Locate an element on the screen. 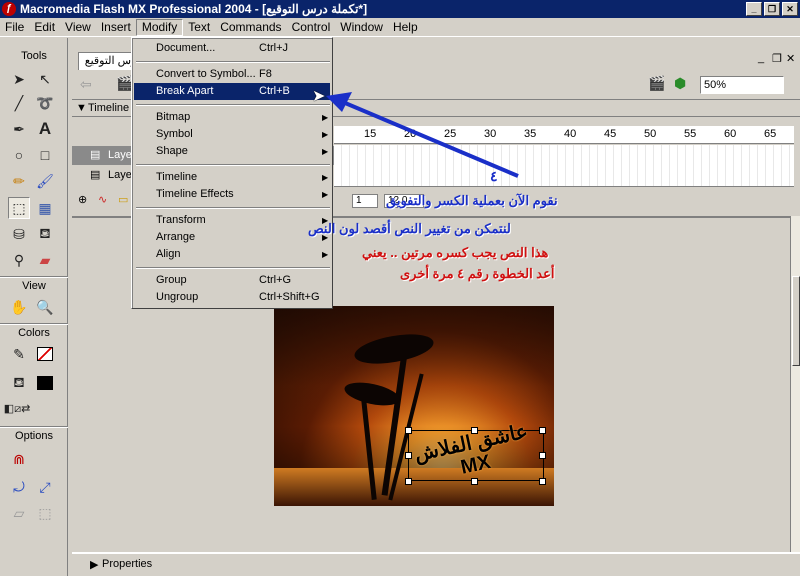 The image size is (800, 576). fill-transform-tool-icon: ▦ is located at coordinates (45, 208).